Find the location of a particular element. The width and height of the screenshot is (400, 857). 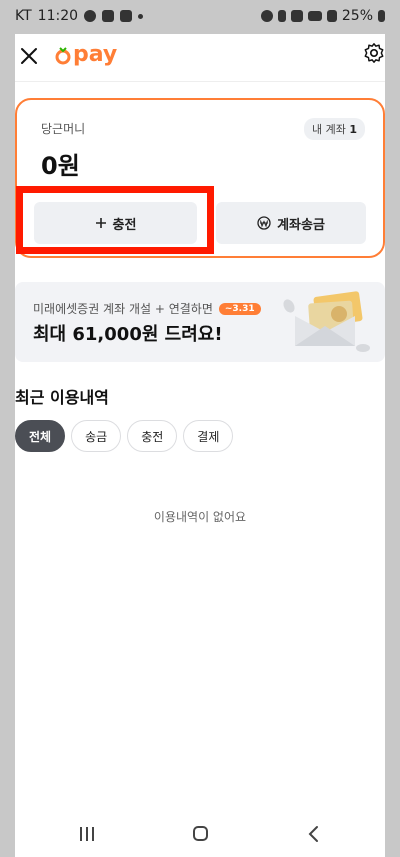

gear-icon is located at coordinates (374, 53).